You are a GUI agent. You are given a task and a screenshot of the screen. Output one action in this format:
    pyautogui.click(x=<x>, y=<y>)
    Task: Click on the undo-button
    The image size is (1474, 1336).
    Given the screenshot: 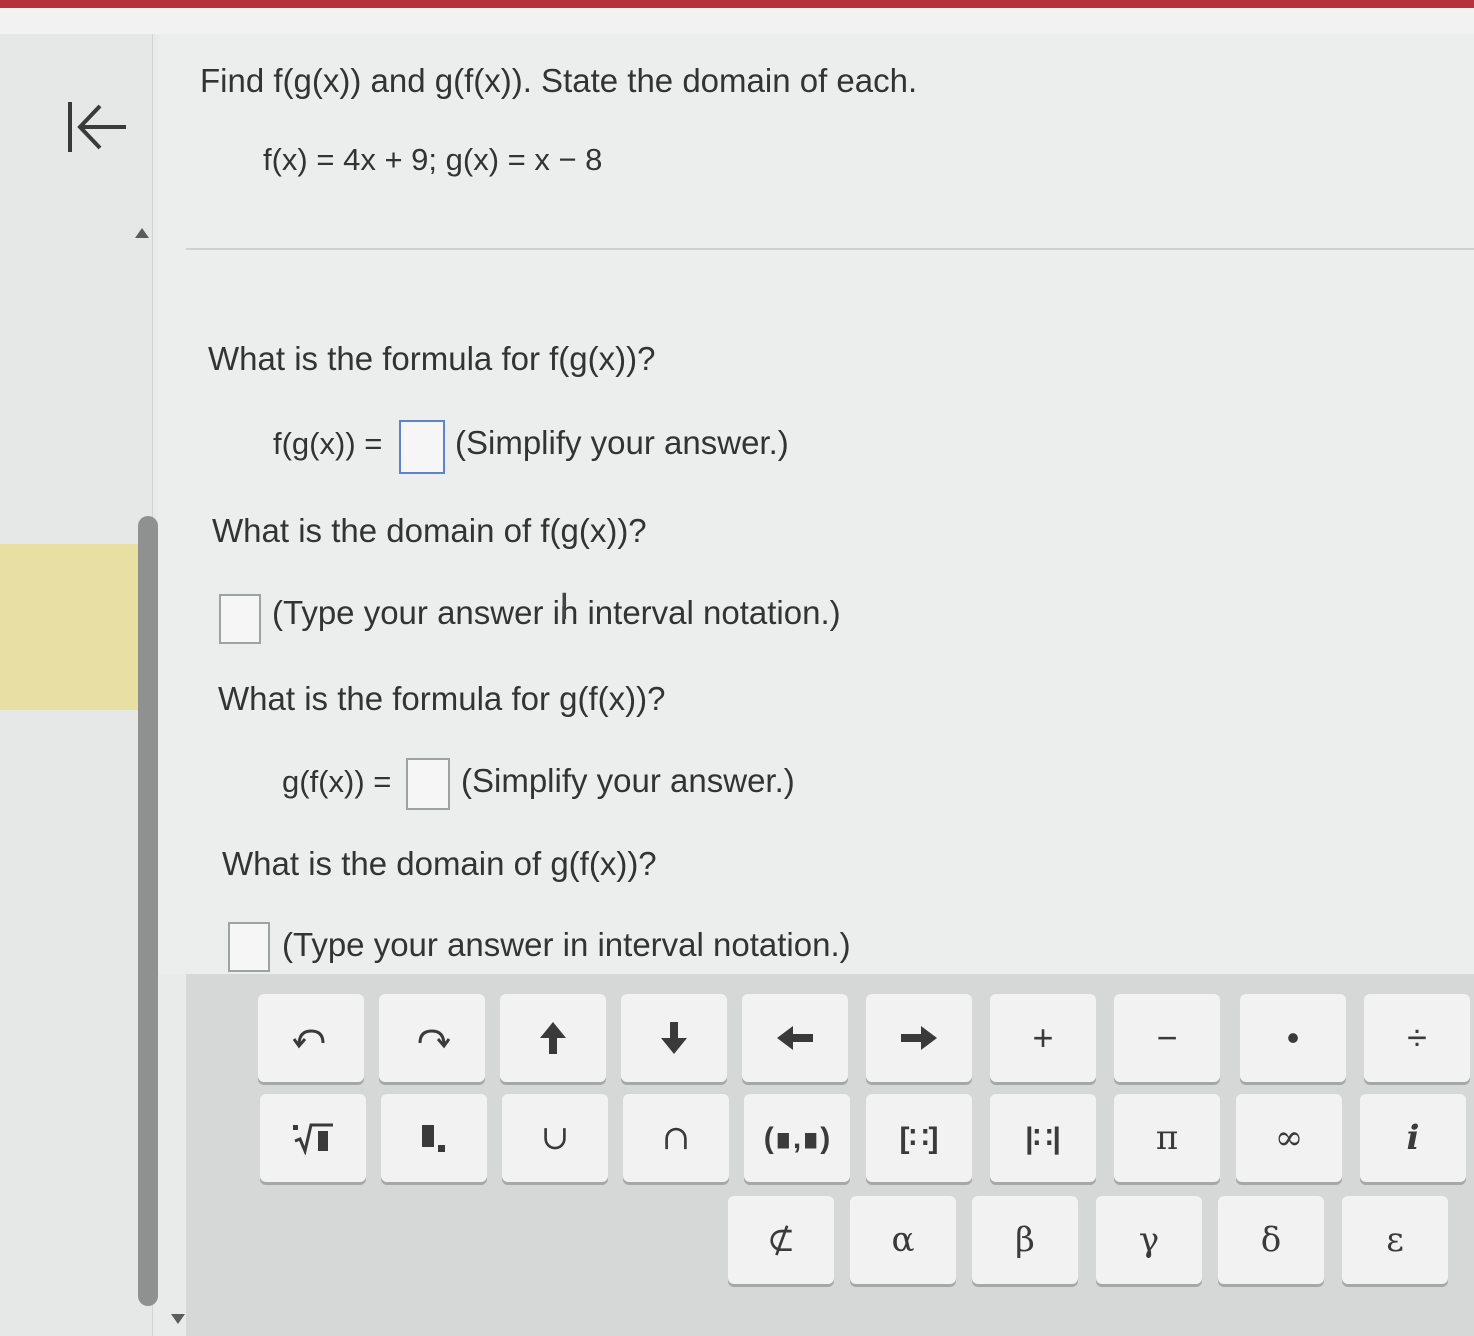 What is the action you would take?
    pyautogui.click(x=311, y=1038)
    